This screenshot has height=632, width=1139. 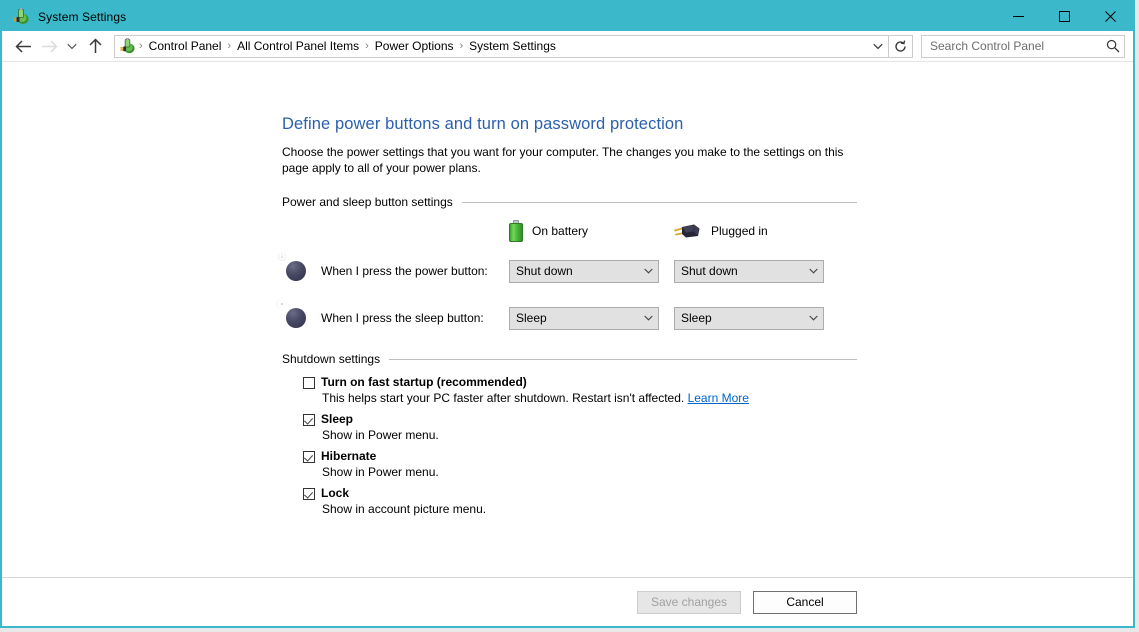 I want to click on power-button-on-battery-select: Shut down, so click(x=584, y=271).